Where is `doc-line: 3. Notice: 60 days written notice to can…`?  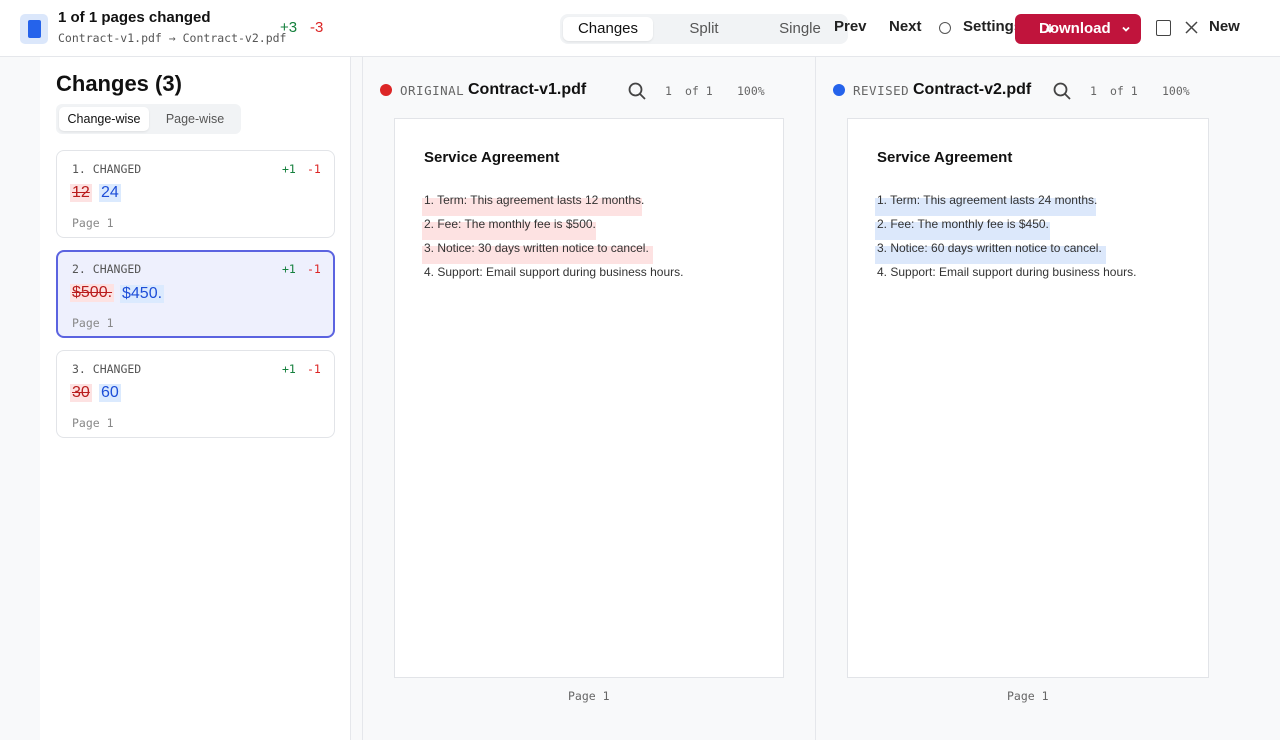 doc-line: 3. Notice: 60 days written notice to can… is located at coordinates (989, 248).